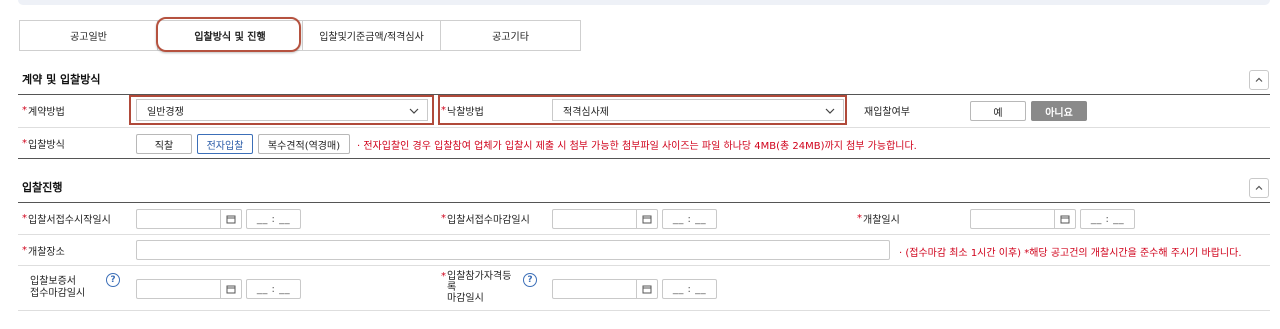 This screenshot has height=329, width=1280. Describe the element at coordinates (42, 187) in the screenshot. I see `section-title-progress: 입찰진행` at that location.